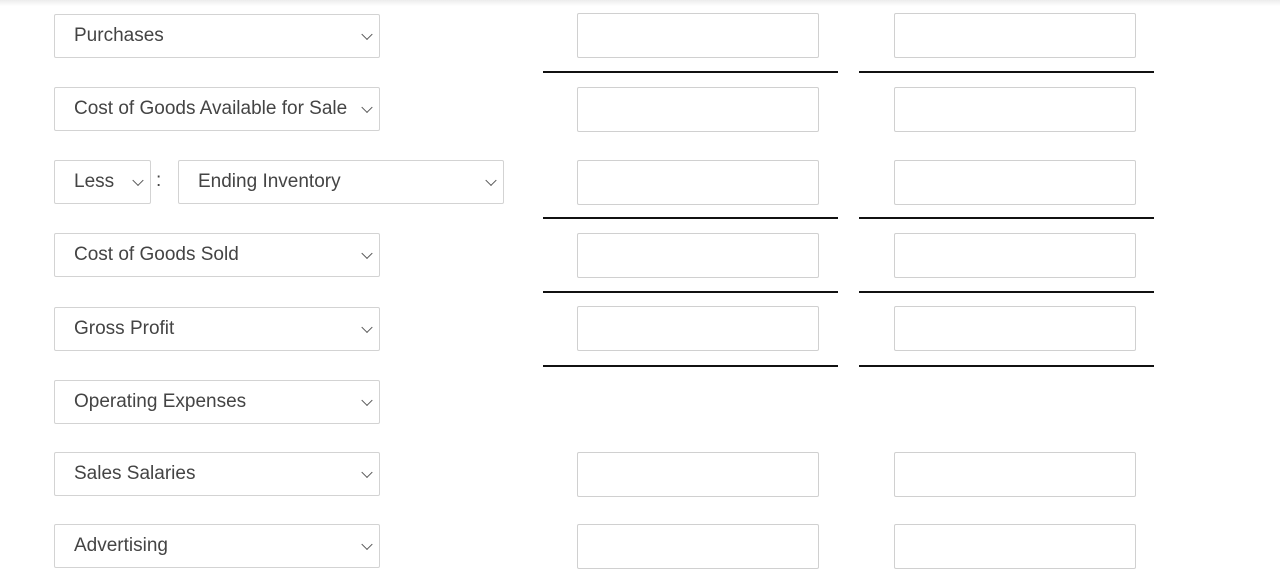 The width and height of the screenshot is (1280, 584). Describe the element at coordinates (211, 108) in the screenshot. I see `select-value: Cost of Goods Available for Sale` at that location.